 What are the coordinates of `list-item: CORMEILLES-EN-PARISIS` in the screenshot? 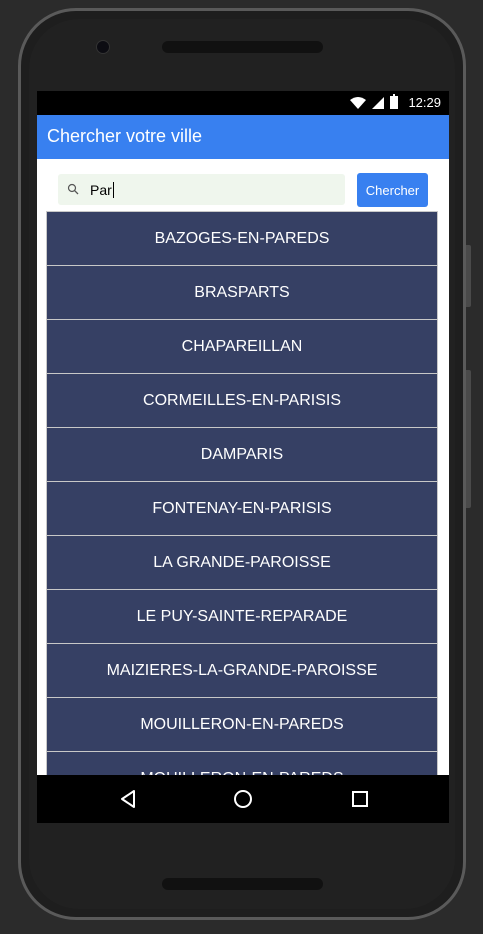 It's located at (242, 400).